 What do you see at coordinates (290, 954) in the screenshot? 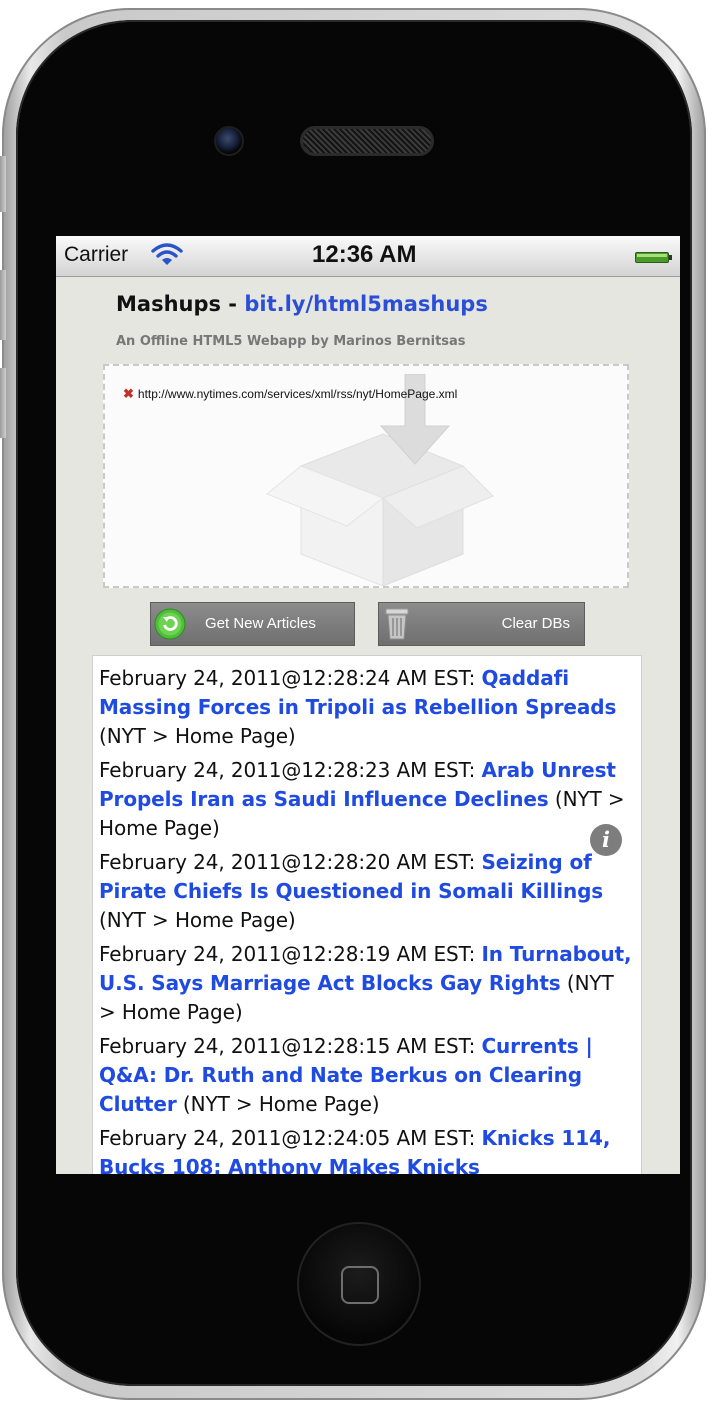
I see `article-date: February 24, 2011@12:28:19 AM EST:` at bounding box center [290, 954].